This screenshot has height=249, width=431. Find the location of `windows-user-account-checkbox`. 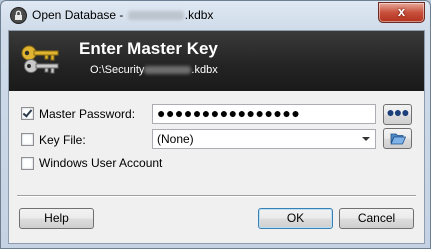

windows-user-account-checkbox is located at coordinates (27, 163).